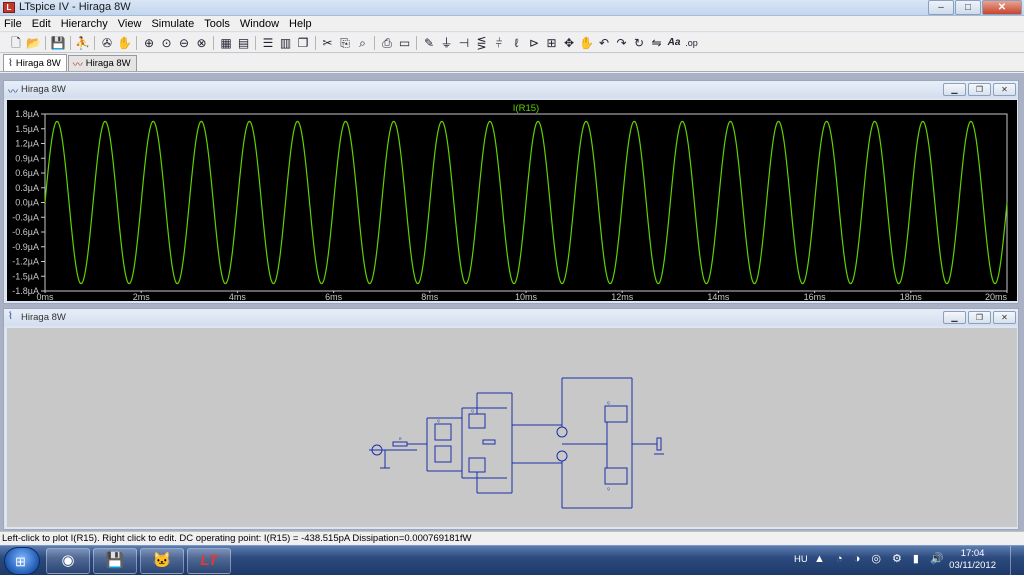 This screenshot has height=575, width=1024. Describe the element at coordinates (130, 24) in the screenshot. I see `menu-view: View` at that location.